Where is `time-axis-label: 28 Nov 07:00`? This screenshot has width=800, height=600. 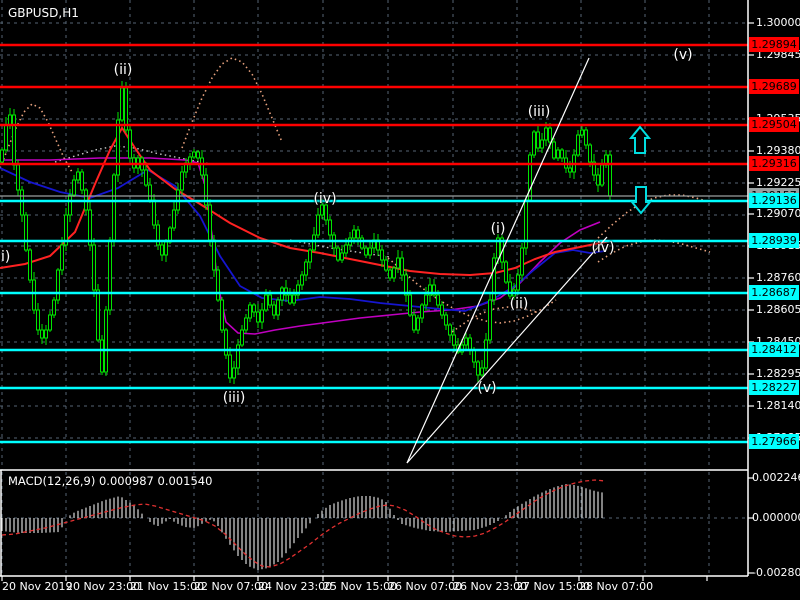
time-axis-label: 28 Nov 07:00 is located at coordinates (616, 586).